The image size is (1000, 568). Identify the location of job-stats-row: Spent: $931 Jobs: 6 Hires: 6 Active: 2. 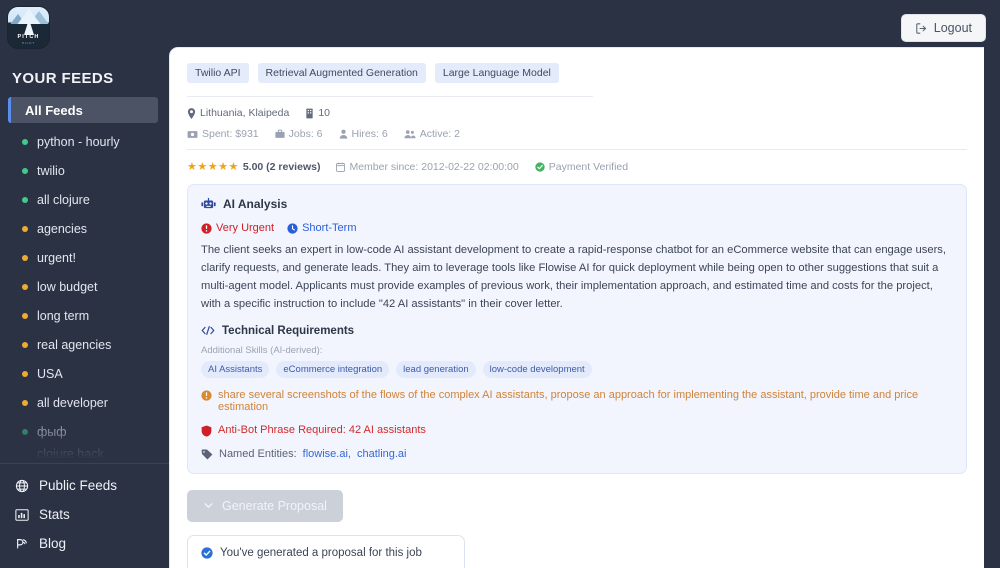
(577, 134).